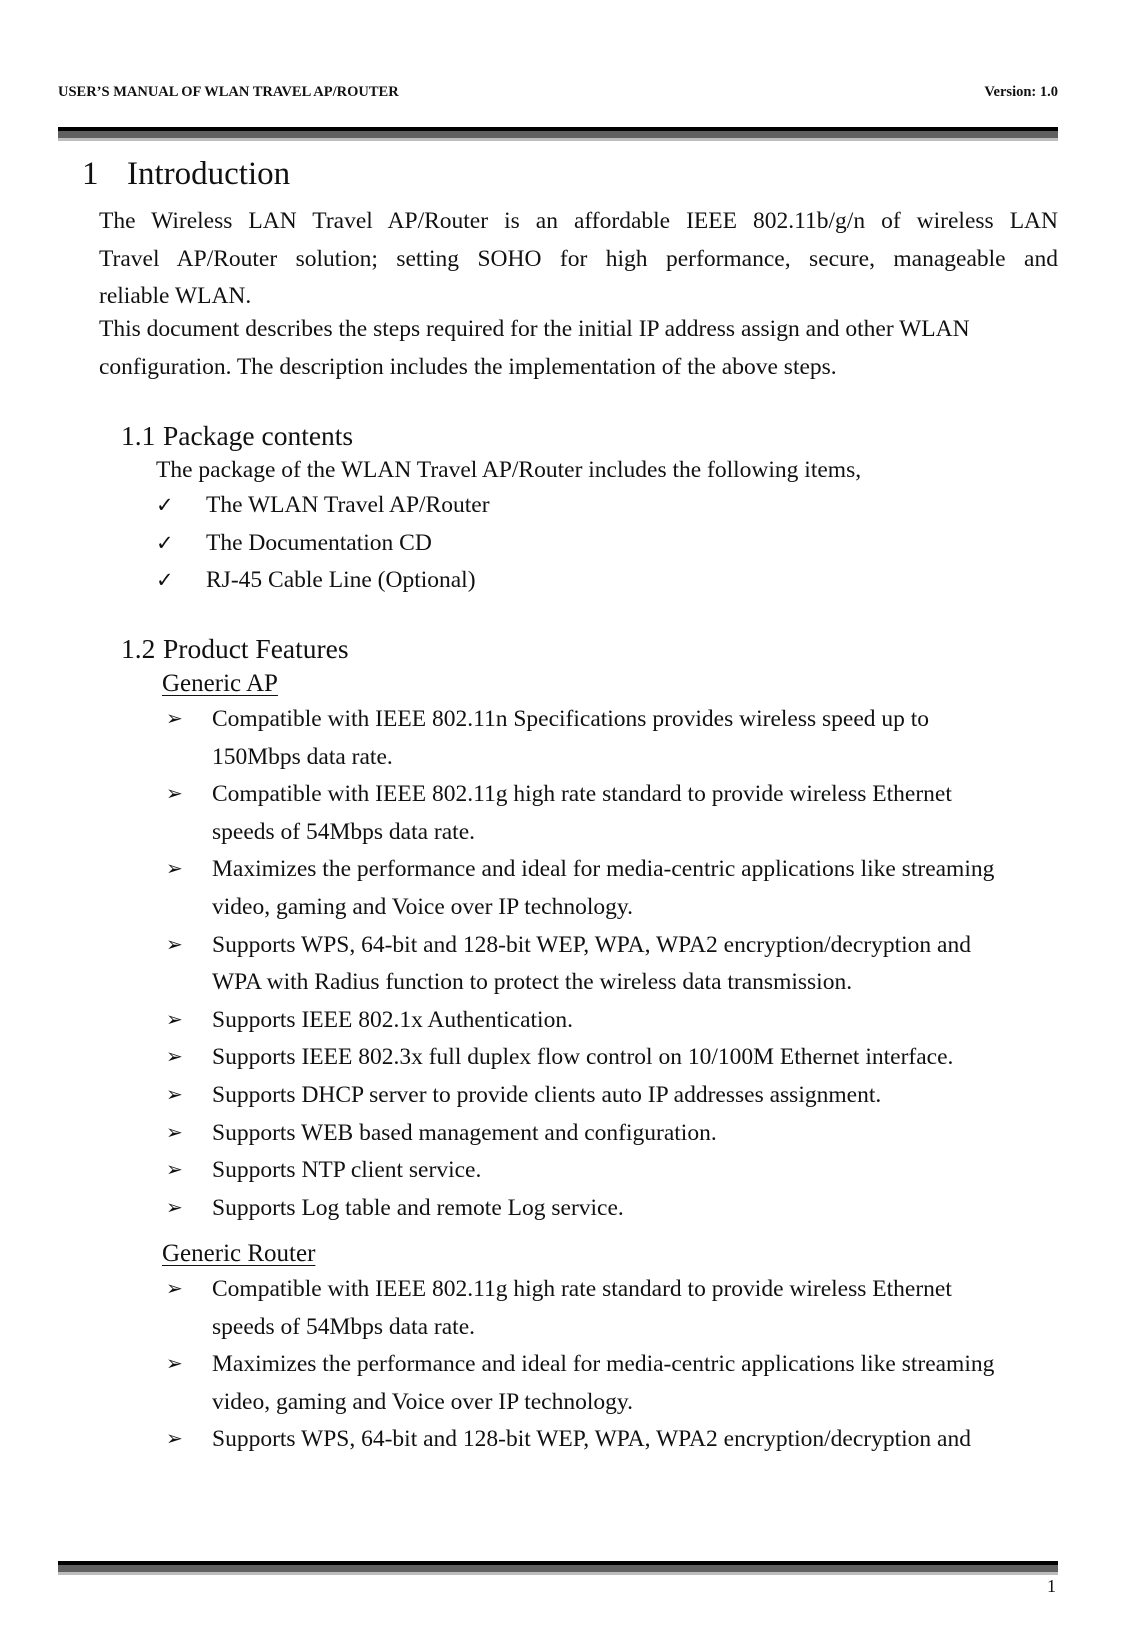 The width and height of the screenshot is (1138, 1652). I want to click on feature-text: Supports NTP client service., so click(346, 1171).